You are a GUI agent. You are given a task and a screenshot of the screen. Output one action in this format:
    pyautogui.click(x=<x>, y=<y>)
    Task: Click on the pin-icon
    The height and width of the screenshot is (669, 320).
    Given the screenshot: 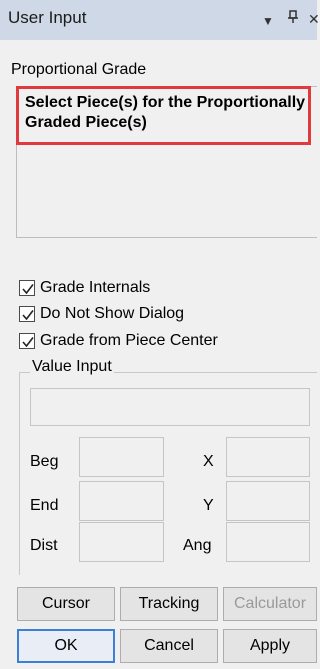 What is the action you would take?
    pyautogui.click(x=293, y=19)
    